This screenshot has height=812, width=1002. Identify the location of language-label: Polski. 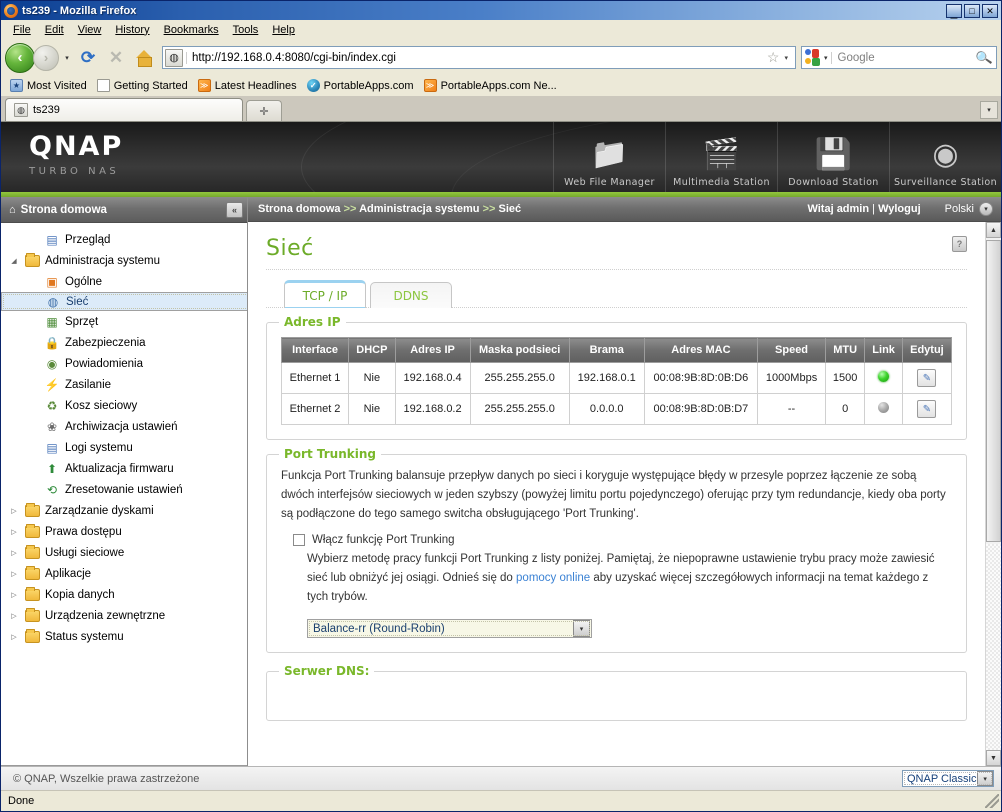
(959, 209).